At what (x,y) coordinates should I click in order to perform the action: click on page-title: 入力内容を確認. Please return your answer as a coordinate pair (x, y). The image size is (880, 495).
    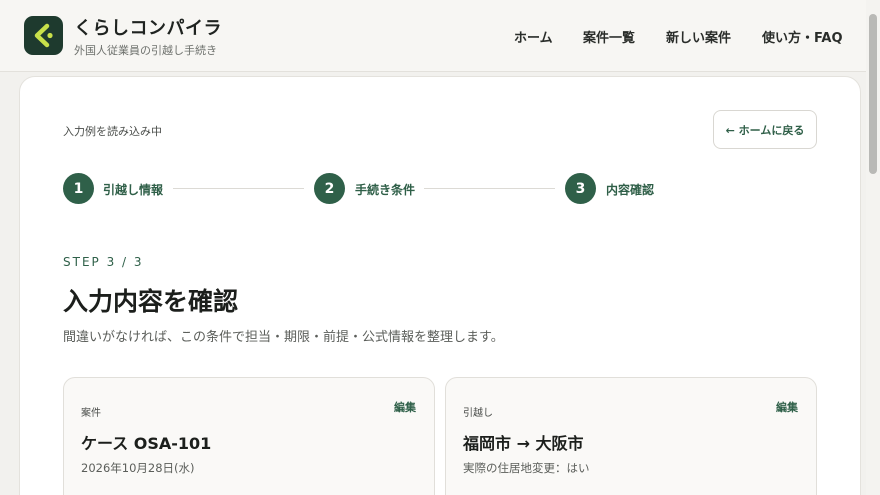
    Looking at the image, I should click on (151, 301).